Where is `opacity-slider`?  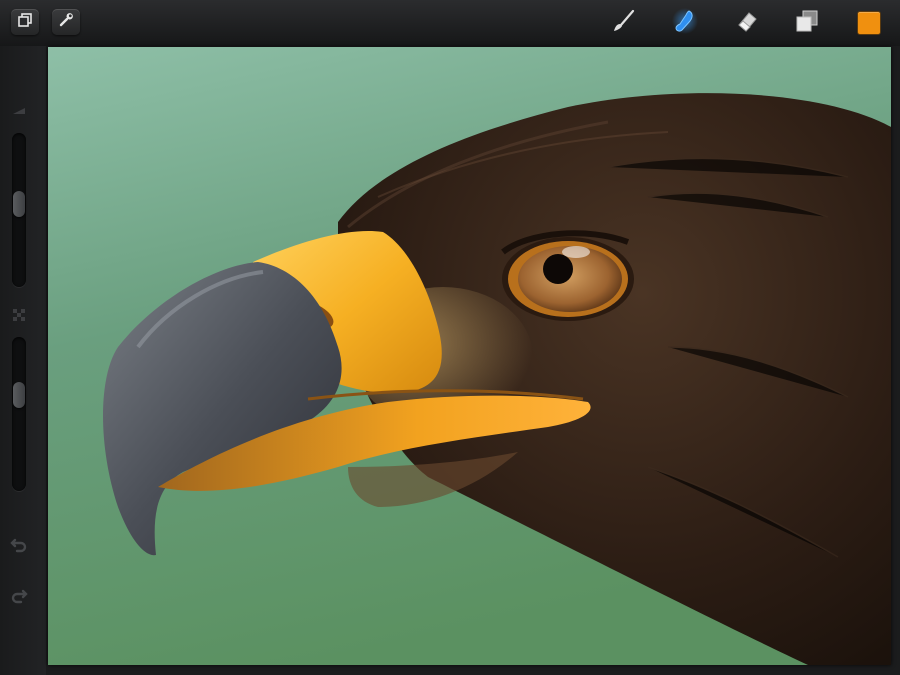 opacity-slider is located at coordinates (19, 414).